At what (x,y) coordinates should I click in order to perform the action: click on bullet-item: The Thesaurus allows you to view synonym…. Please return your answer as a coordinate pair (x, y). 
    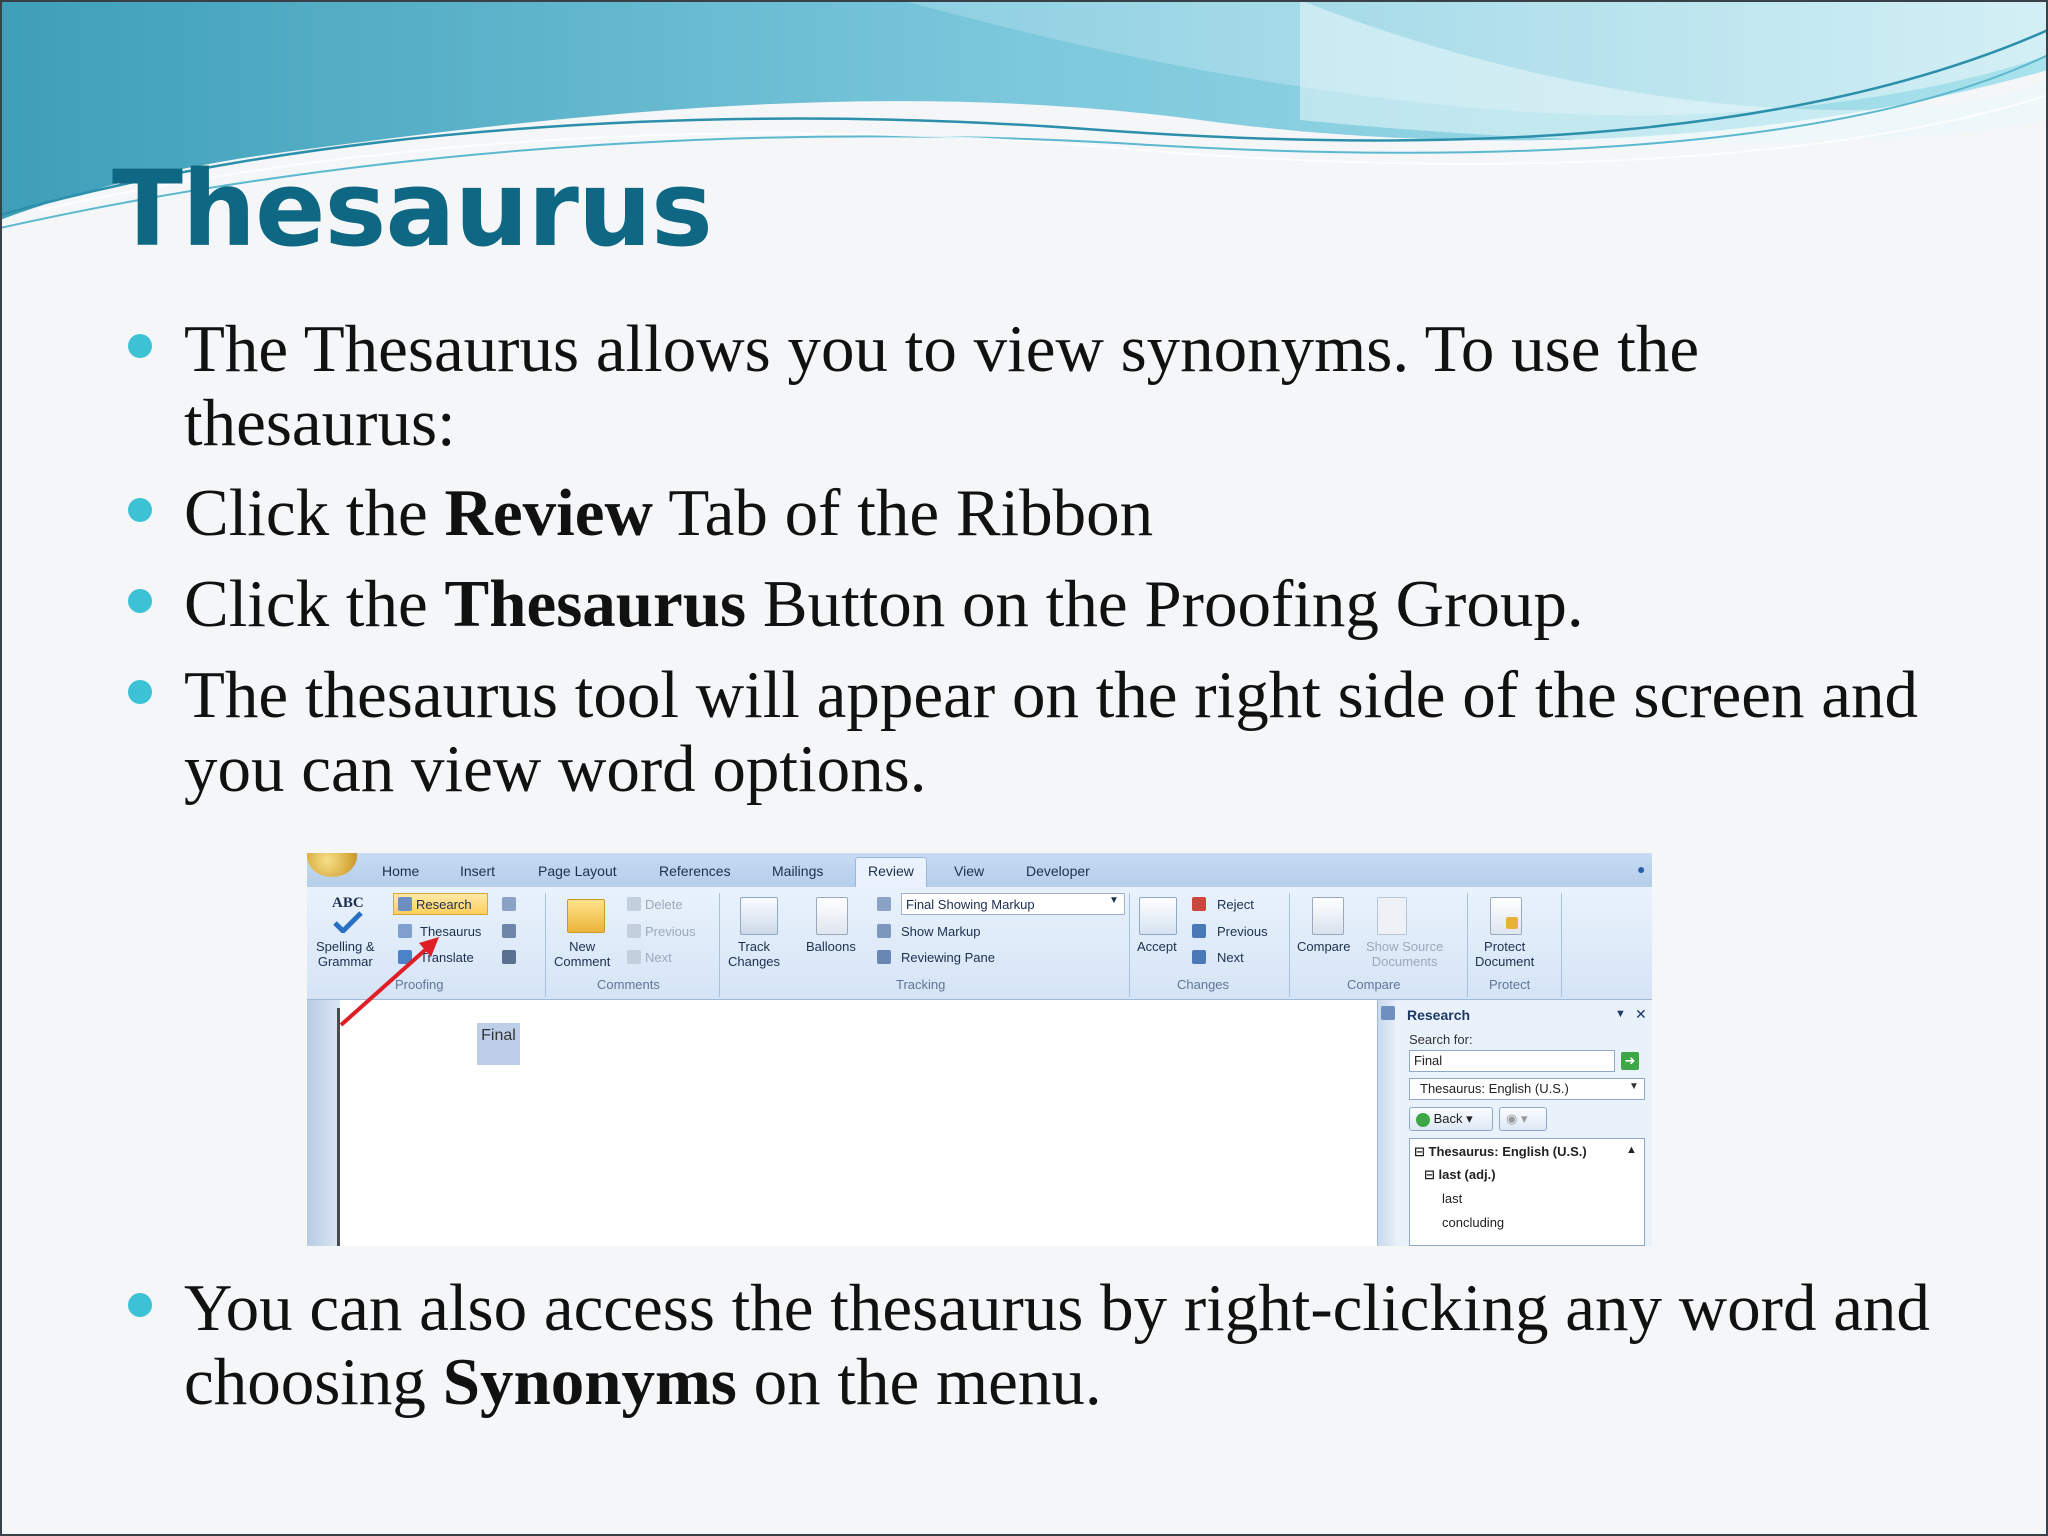
    Looking at the image, I should click on (1046, 386).